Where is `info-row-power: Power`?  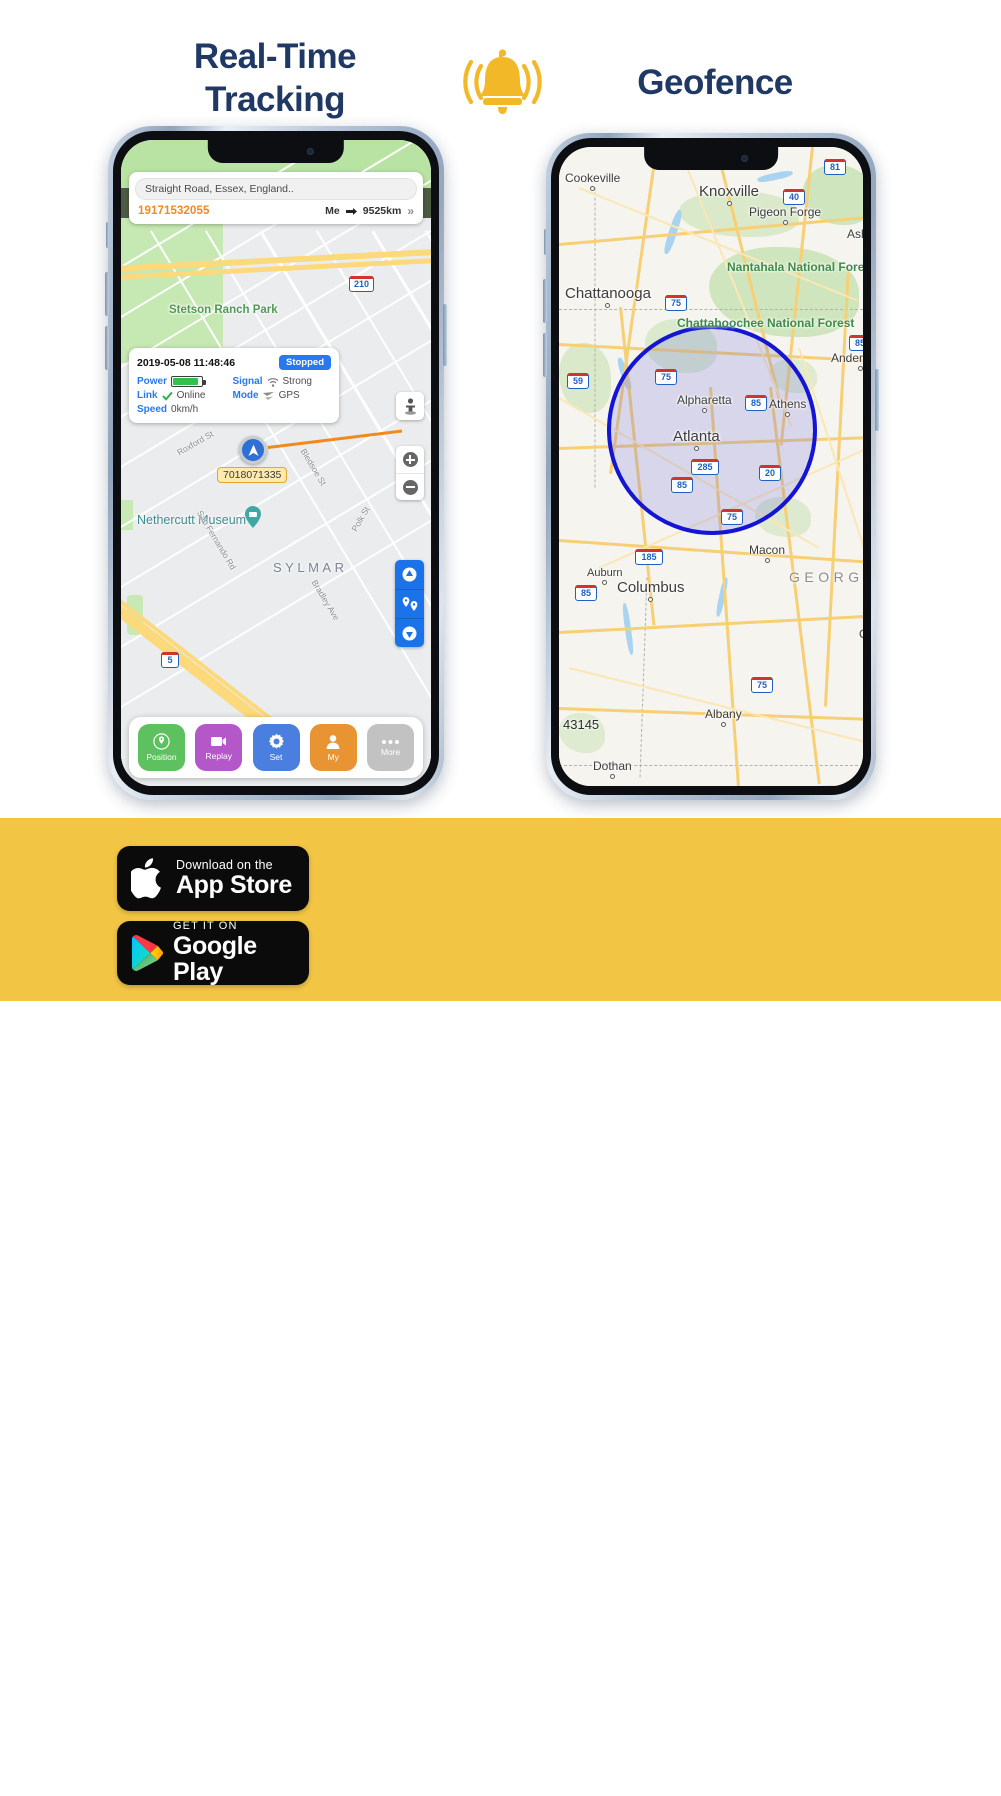
info-row-power: Power is located at coordinates (180, 381).